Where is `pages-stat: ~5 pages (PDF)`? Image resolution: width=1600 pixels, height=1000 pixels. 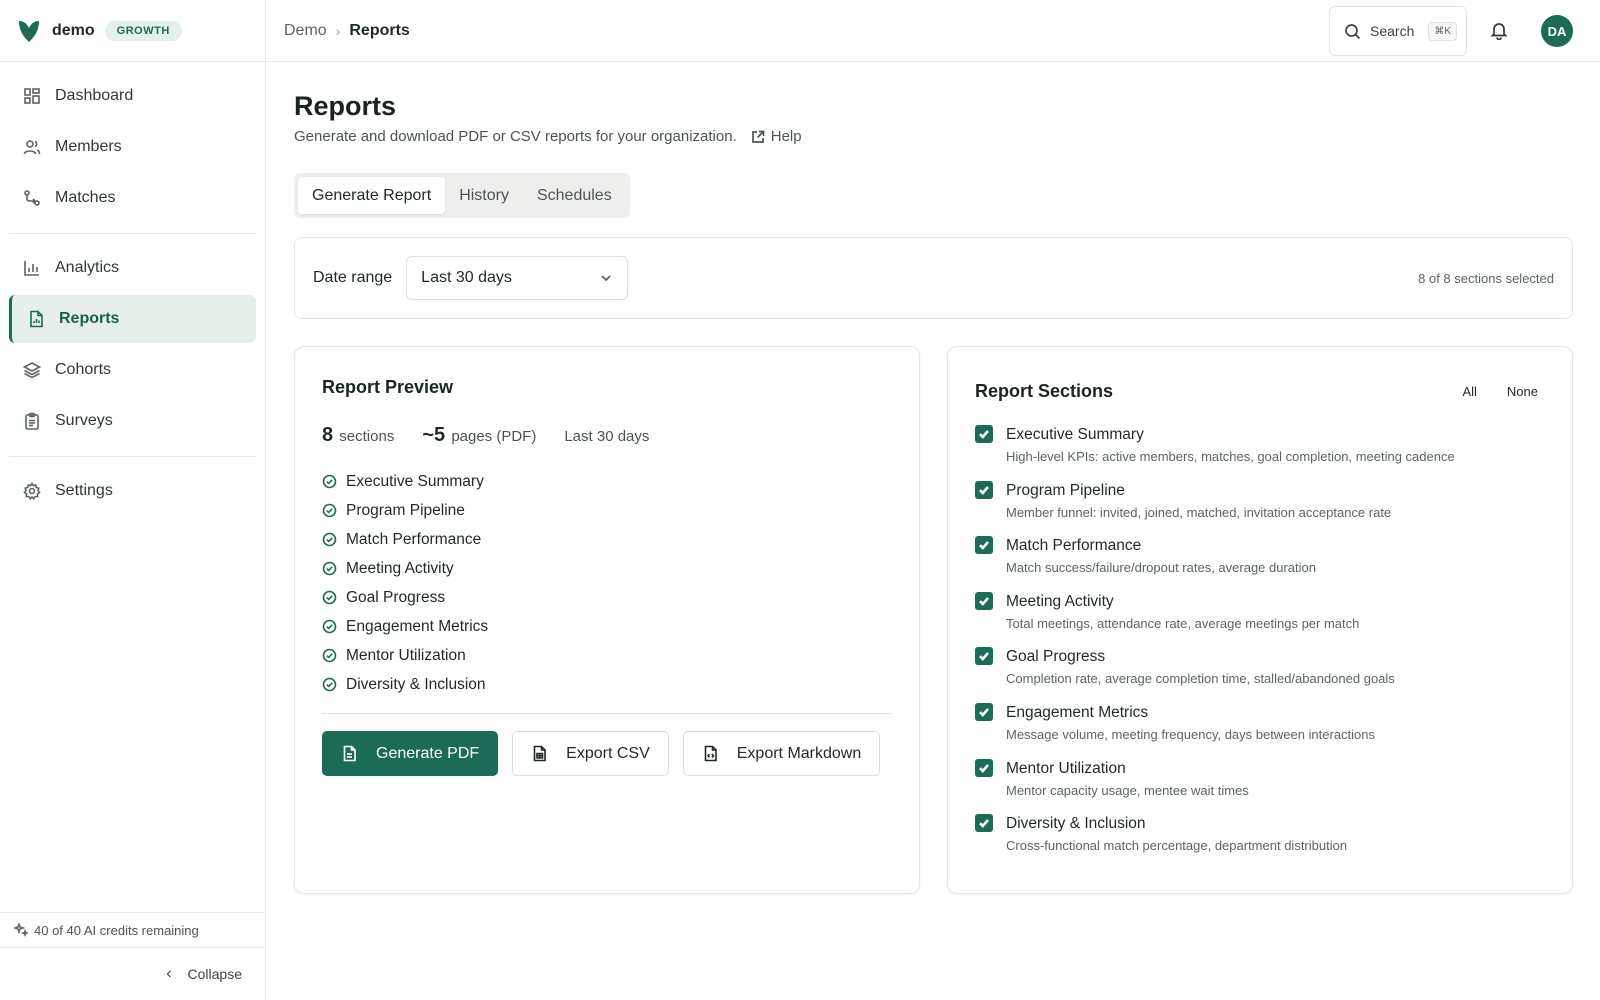 pages-stat: ~5 pages (PDF) is located at coordinates (479, 435).